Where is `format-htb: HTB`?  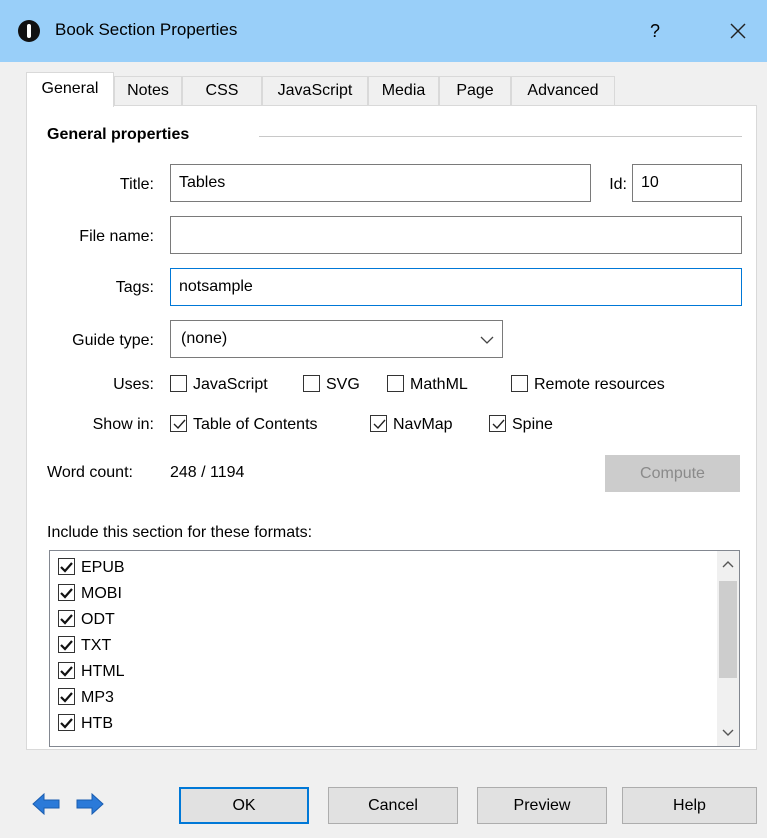
format-htb: HTB is located at coordinates (85, 724).